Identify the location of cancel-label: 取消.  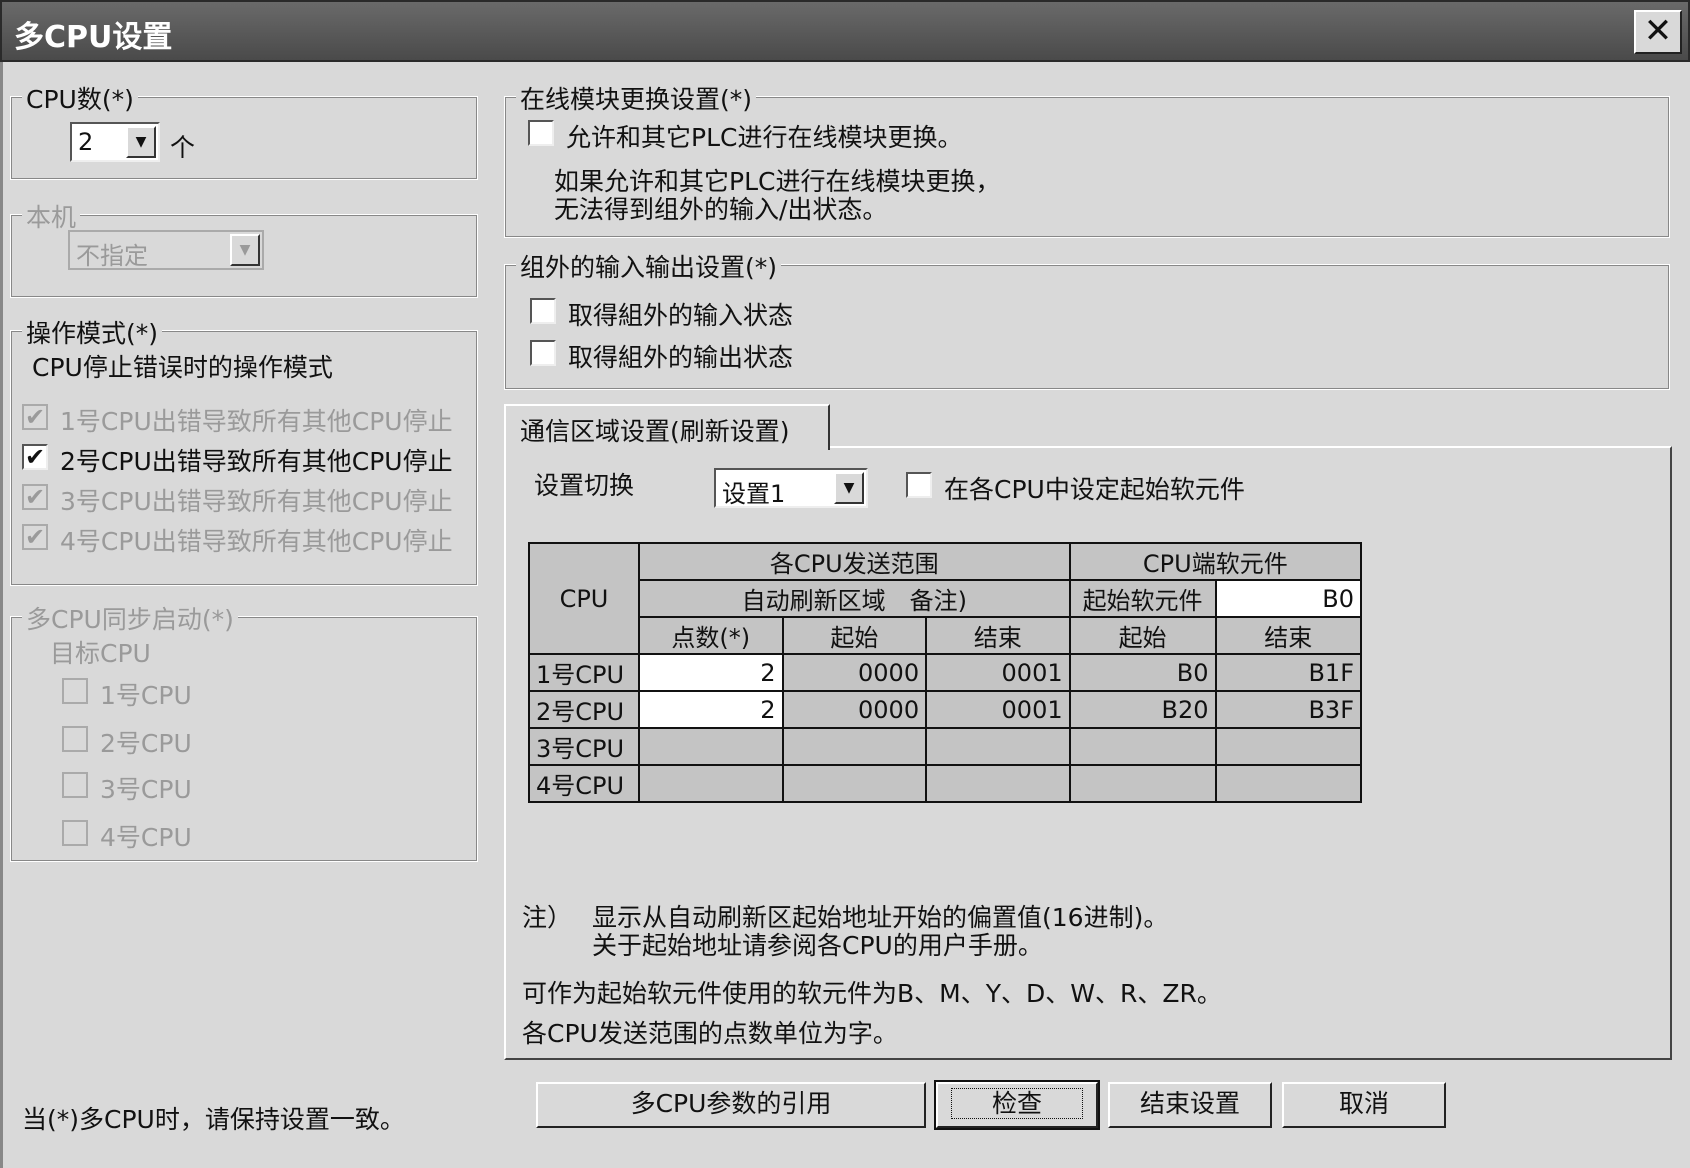
(1363, 1103).